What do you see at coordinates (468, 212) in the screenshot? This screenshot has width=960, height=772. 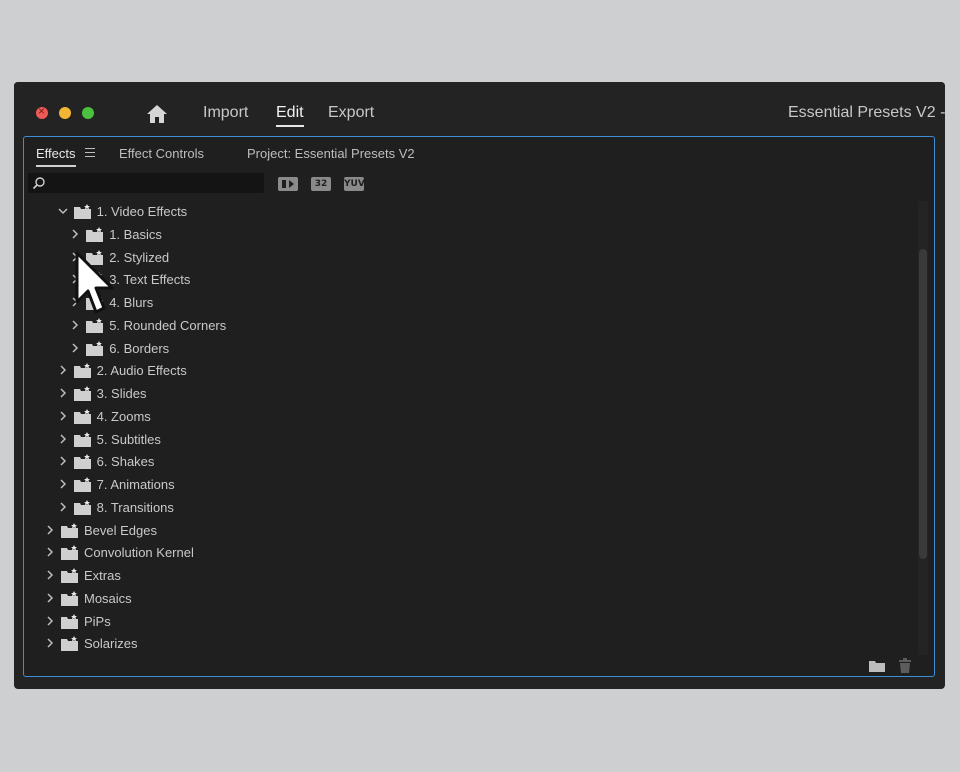 I see `tree-row: 1. Video Effects` at bounding box center [468, 212].